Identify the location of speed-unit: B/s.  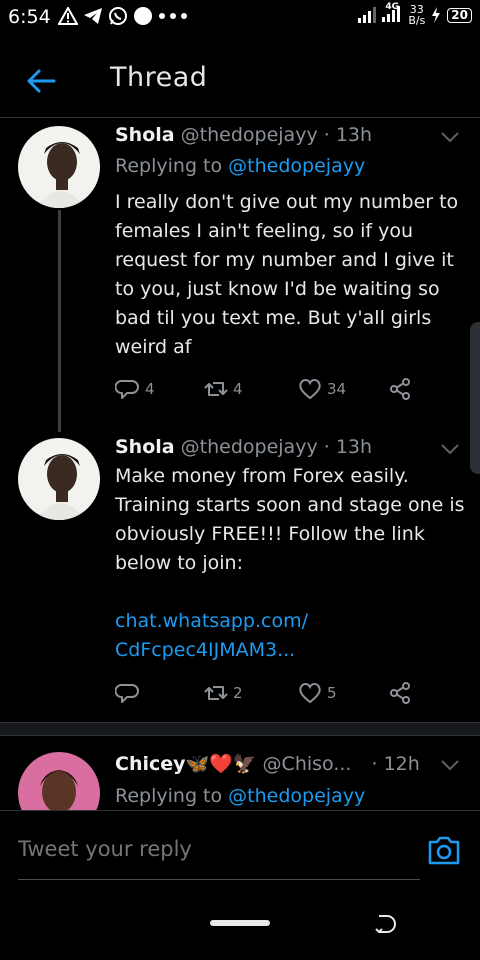
(417, 20).